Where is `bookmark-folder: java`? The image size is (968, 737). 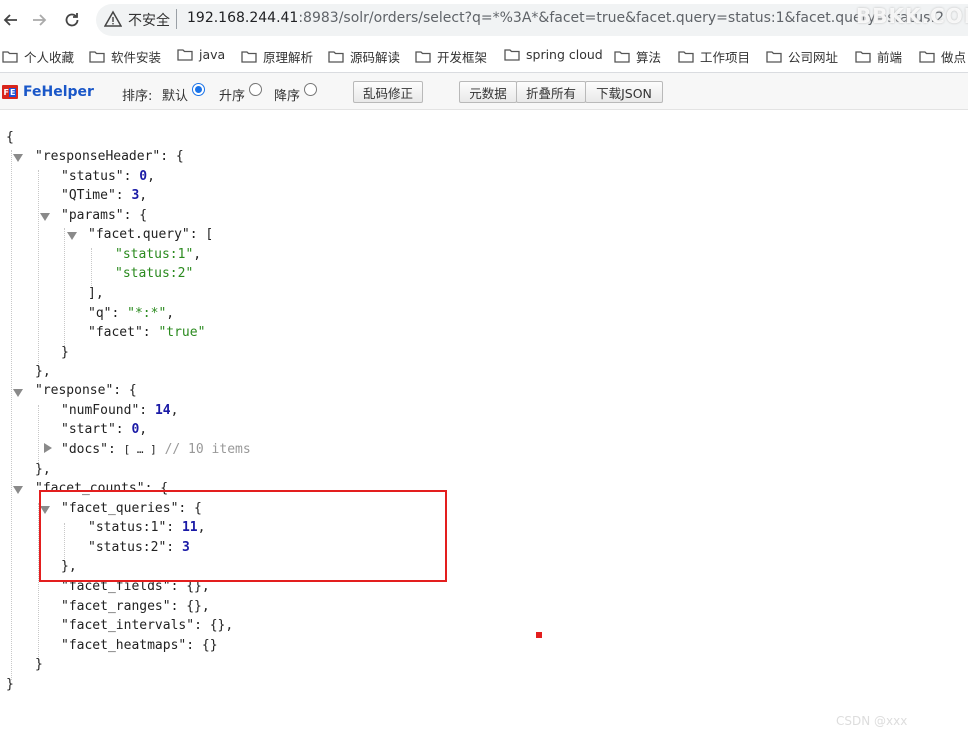
bookmark-folder: java is located at coordinates (201, 54).